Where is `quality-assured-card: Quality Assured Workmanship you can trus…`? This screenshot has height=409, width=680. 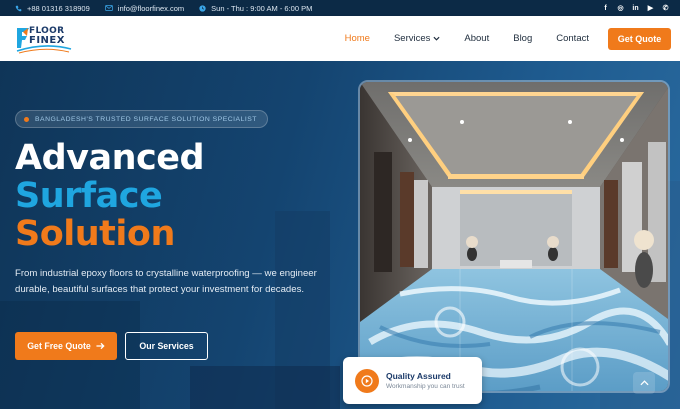
quality-assured-card: Quality Assured Workmanship you can trus… is located at coordinates (412, 380).